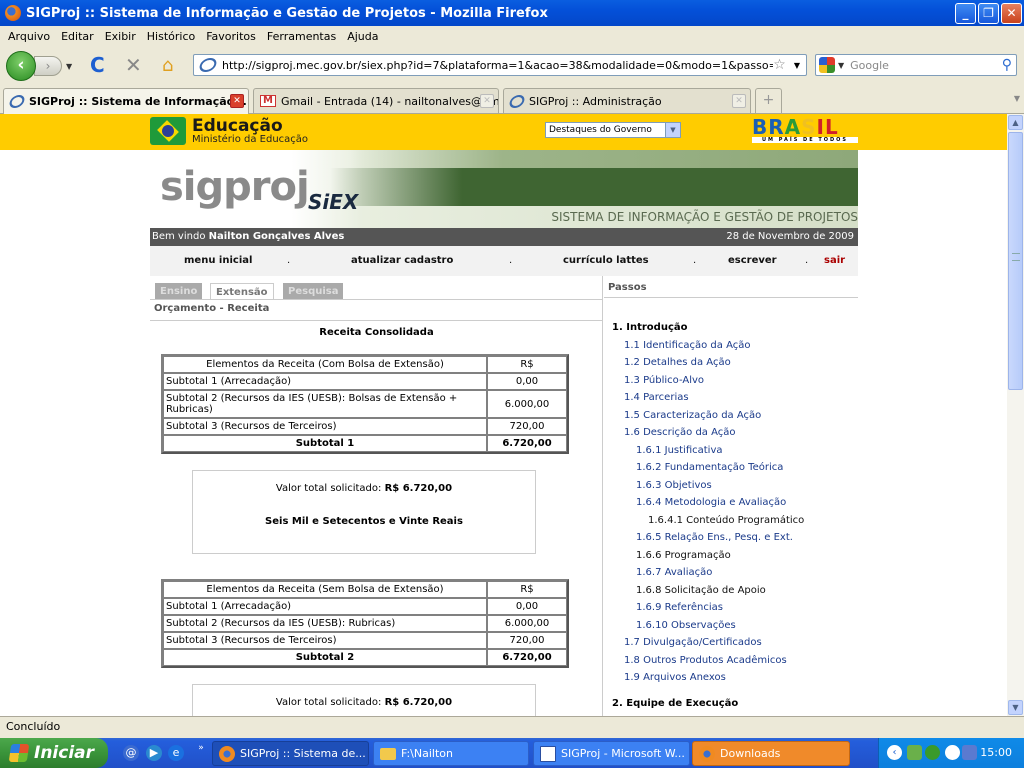 The image size is (1024, 768). I want to click on passos-link: 1.5 Caracterização da Ação, so click(692, 415).